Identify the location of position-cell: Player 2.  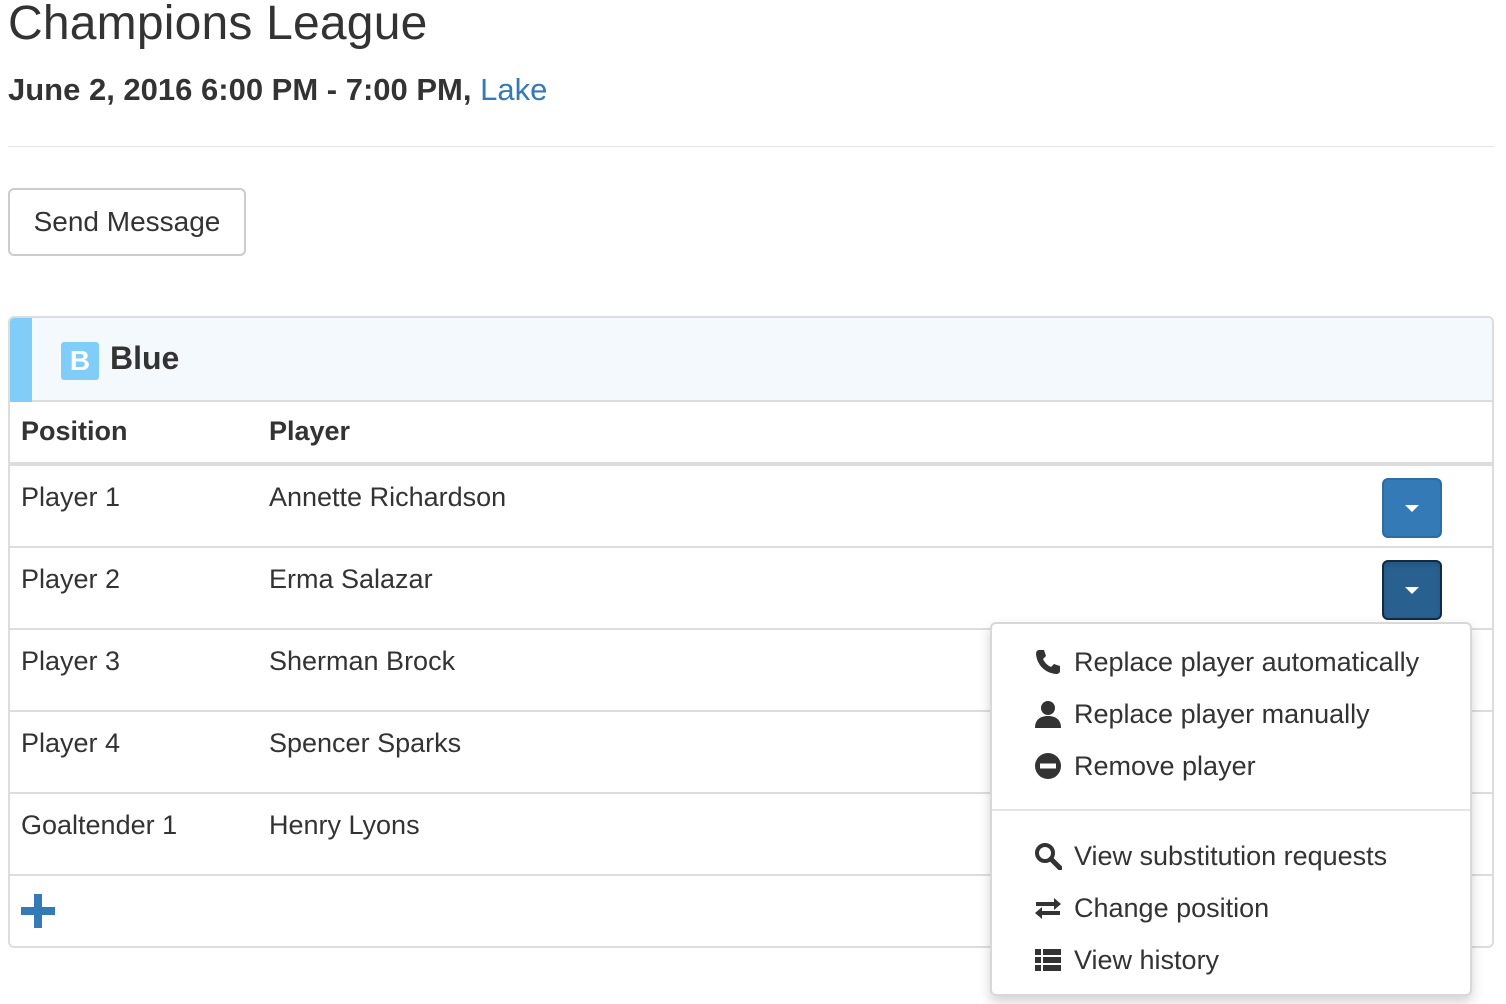
(71, 579).